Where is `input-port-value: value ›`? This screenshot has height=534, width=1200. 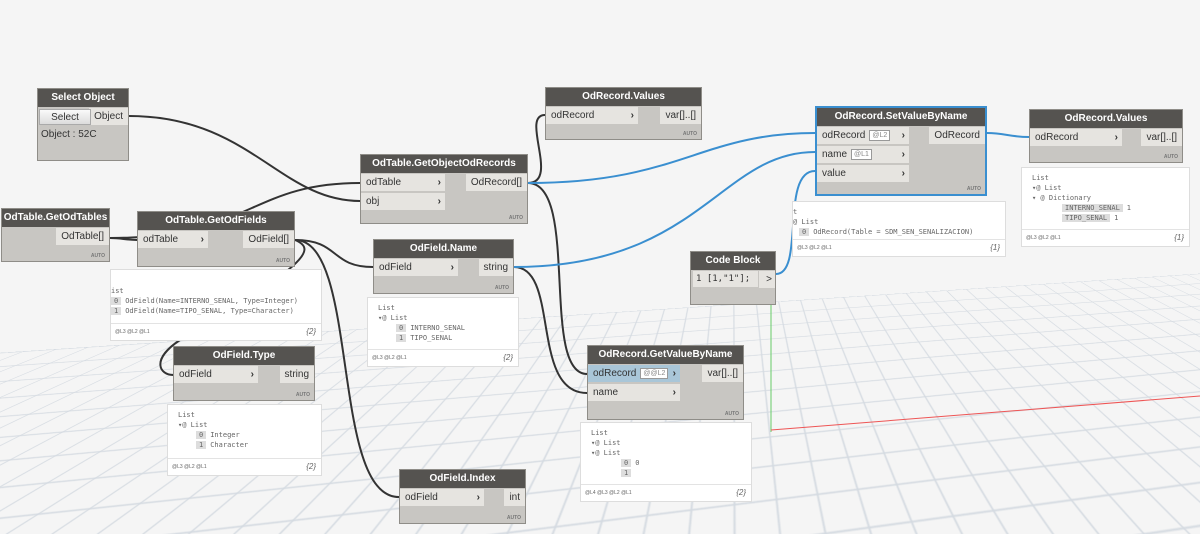 input-port-value: value › is located at coordinates (863, 173).